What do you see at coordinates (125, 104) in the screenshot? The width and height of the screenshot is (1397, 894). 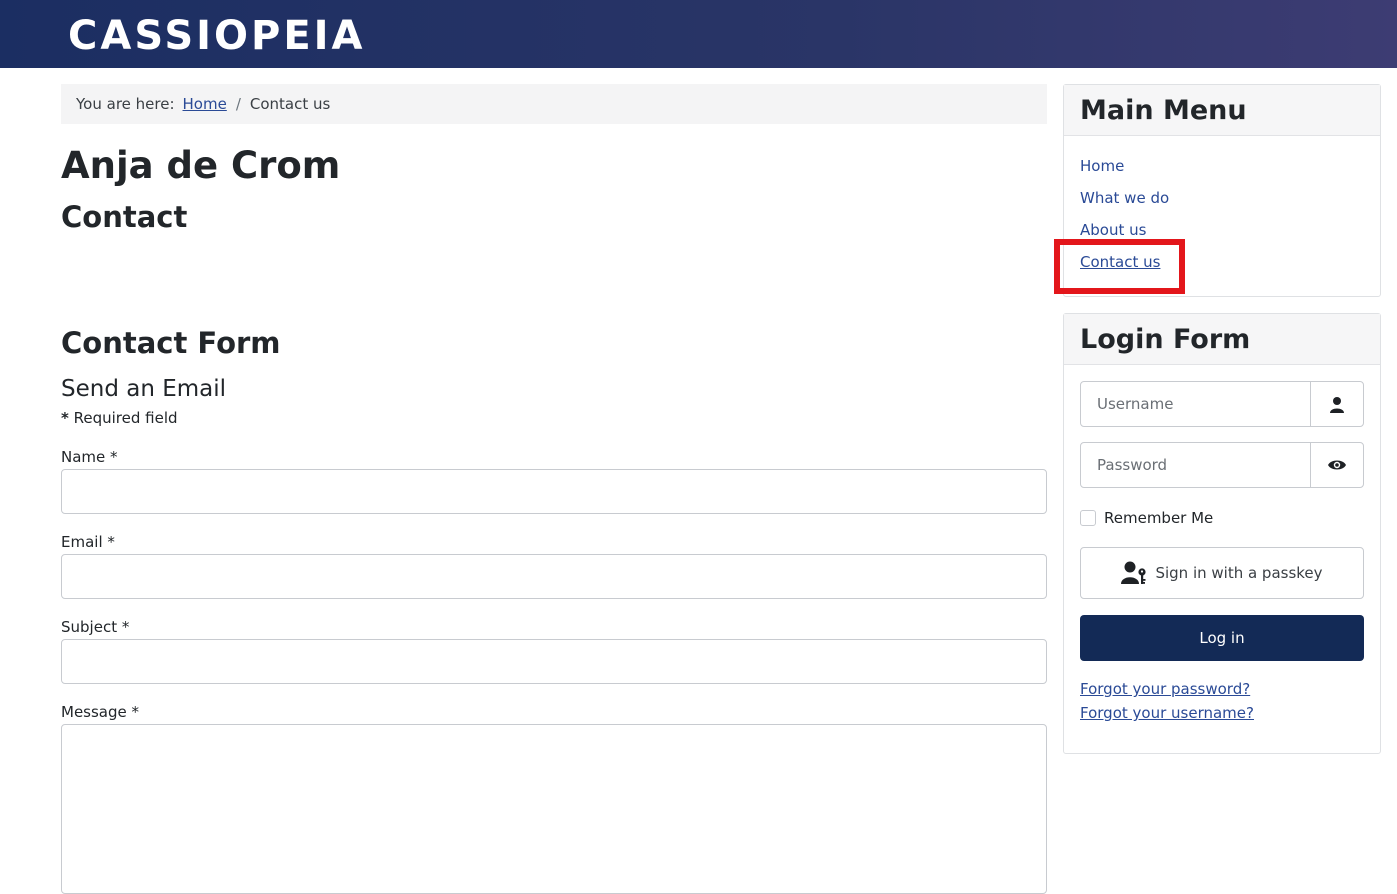 I see `breadcrumb-prefix: You are here:` at bounding box center [125, 104].